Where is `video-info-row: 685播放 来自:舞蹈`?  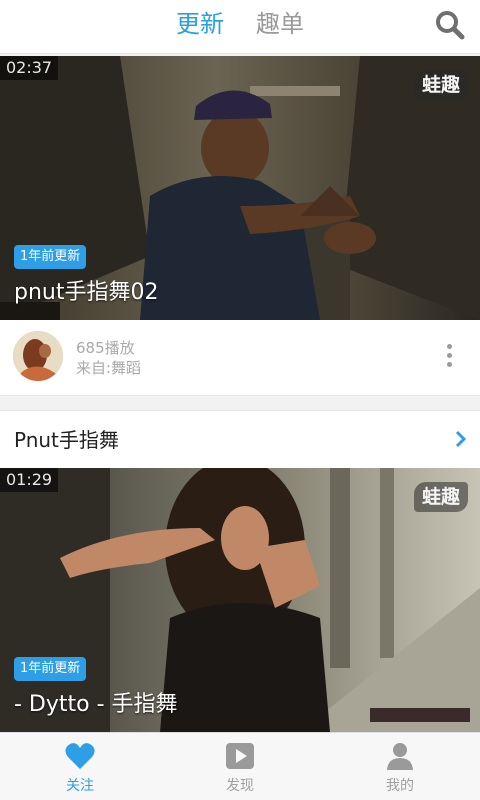 video-info-row: 685播放 来自:舞蹈 is located at coordinates (240, 358).